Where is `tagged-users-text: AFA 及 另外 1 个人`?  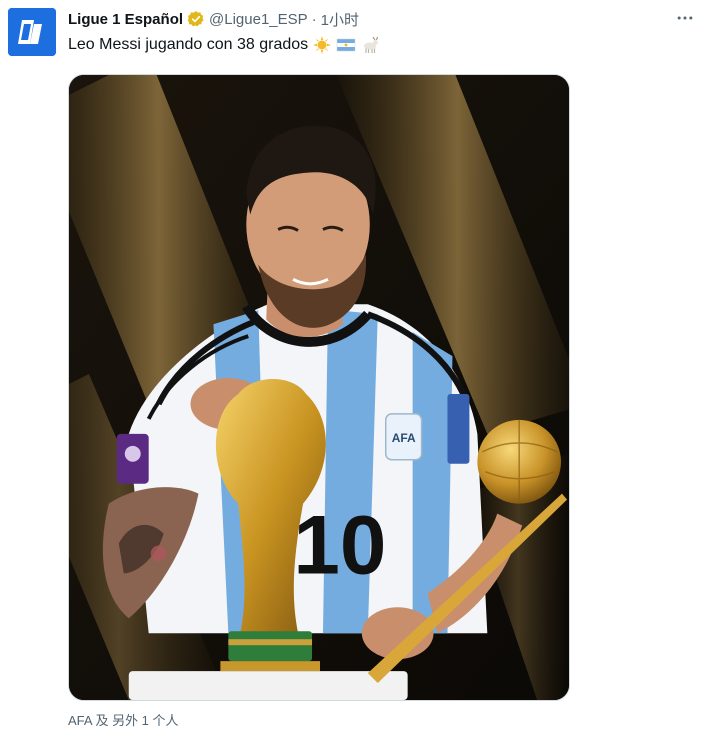
tagged-users-text: AFA 及 另外 1 个人 is located at coordinates (123, 719).